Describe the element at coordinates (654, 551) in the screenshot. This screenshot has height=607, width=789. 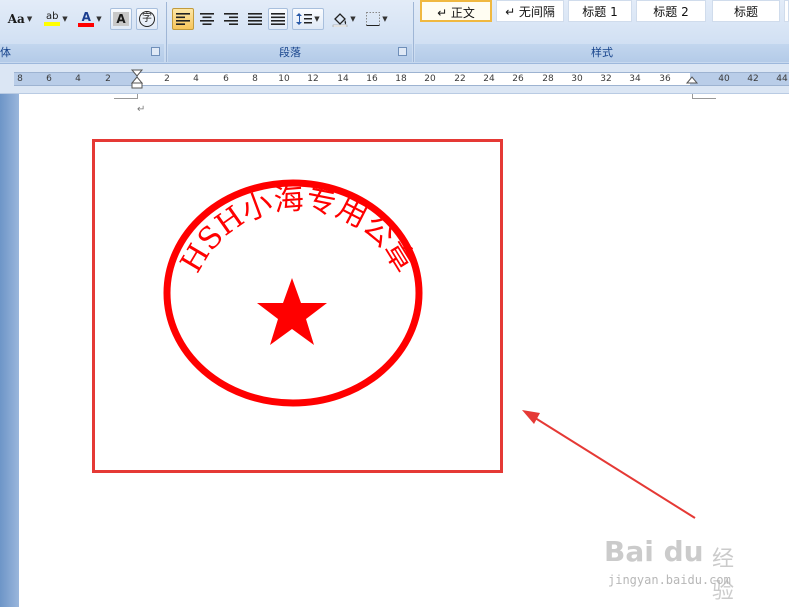
I see `baidu-logo: Bai du` at that location.